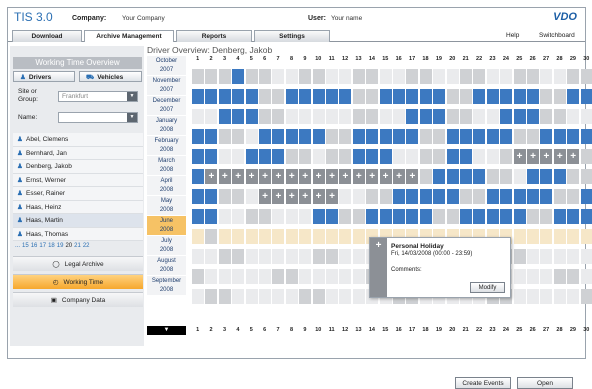 This screenshot has height=389, width=592. Describe the element at coordinates (68, 246) in the screenshot. I see `page-link: 20` at that location.